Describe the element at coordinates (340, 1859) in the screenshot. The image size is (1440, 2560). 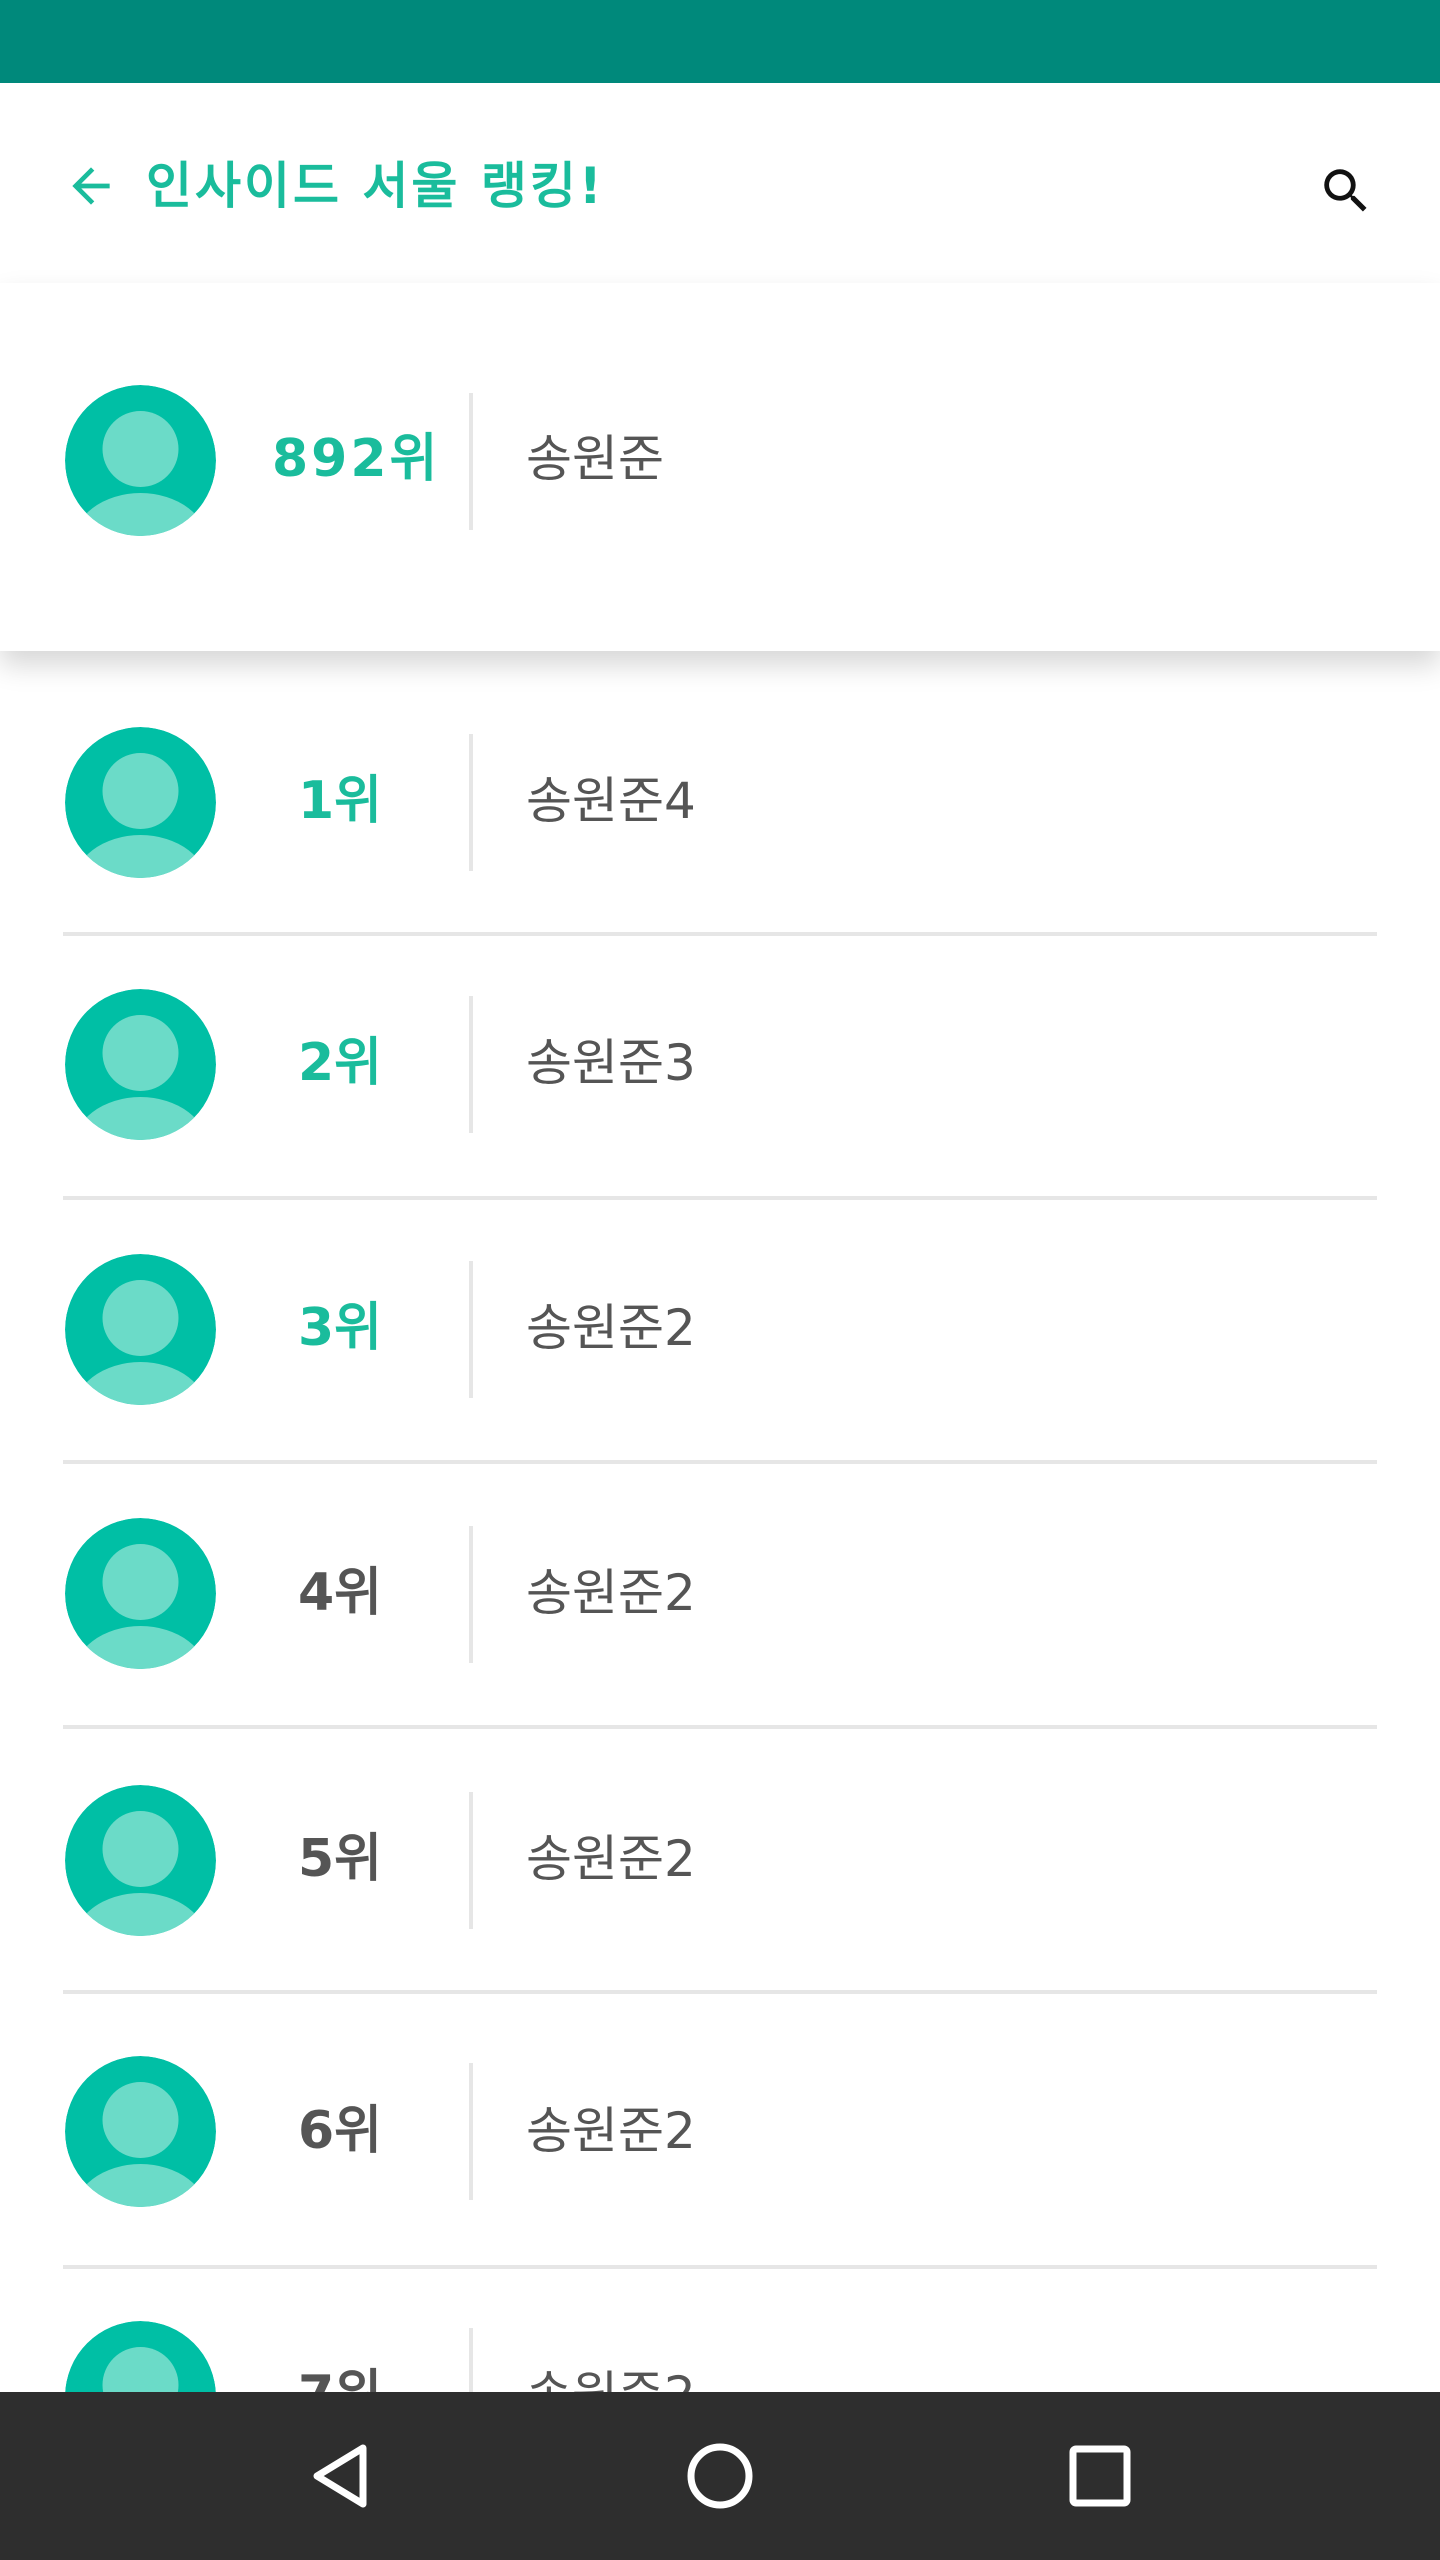
I see `rank-number: 5위` at that location.